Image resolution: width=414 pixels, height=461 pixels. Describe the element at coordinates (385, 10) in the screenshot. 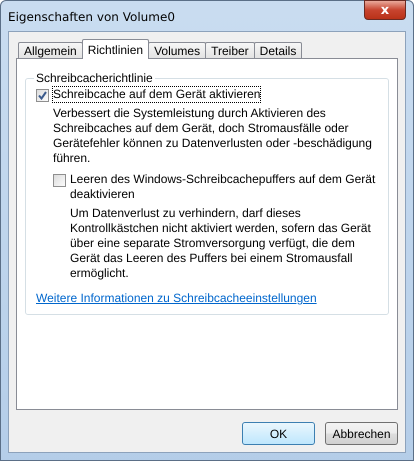

I see `close-button: x` at that location.